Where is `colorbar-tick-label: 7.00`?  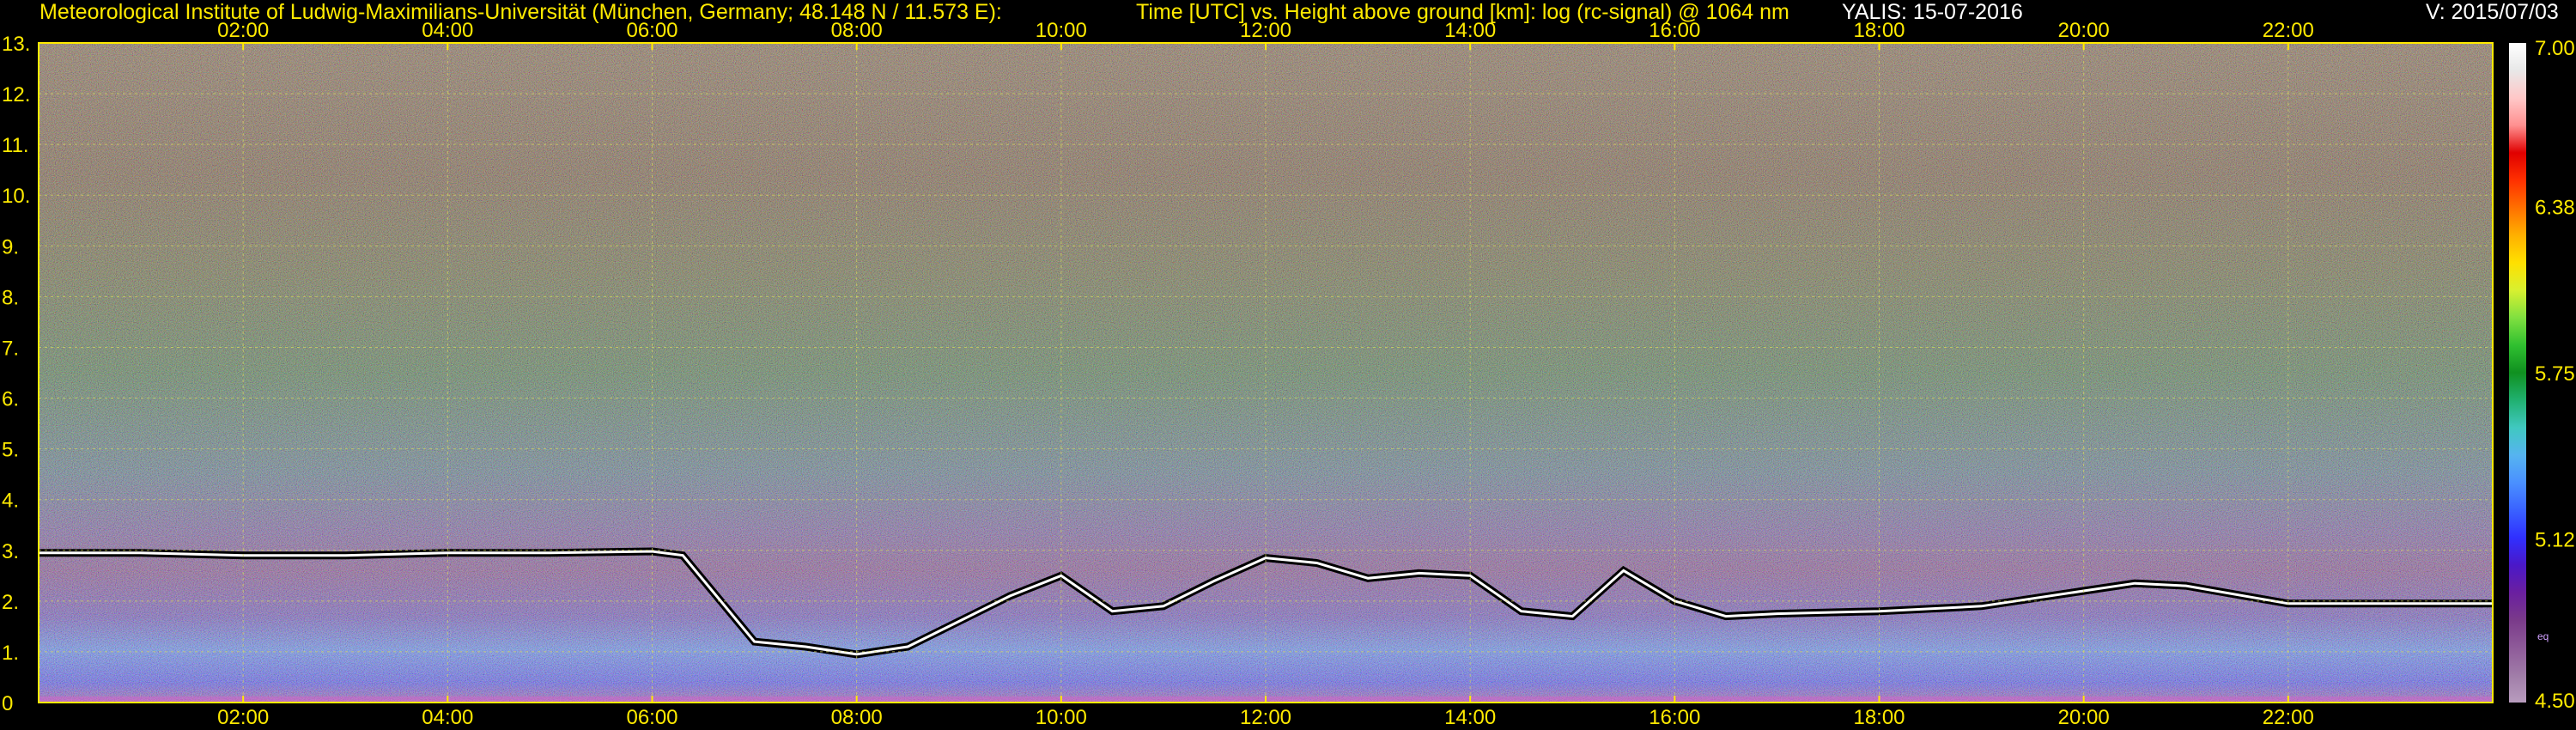
colorbar-tick-label: 7.00 is located at coordinates (2555, 48).